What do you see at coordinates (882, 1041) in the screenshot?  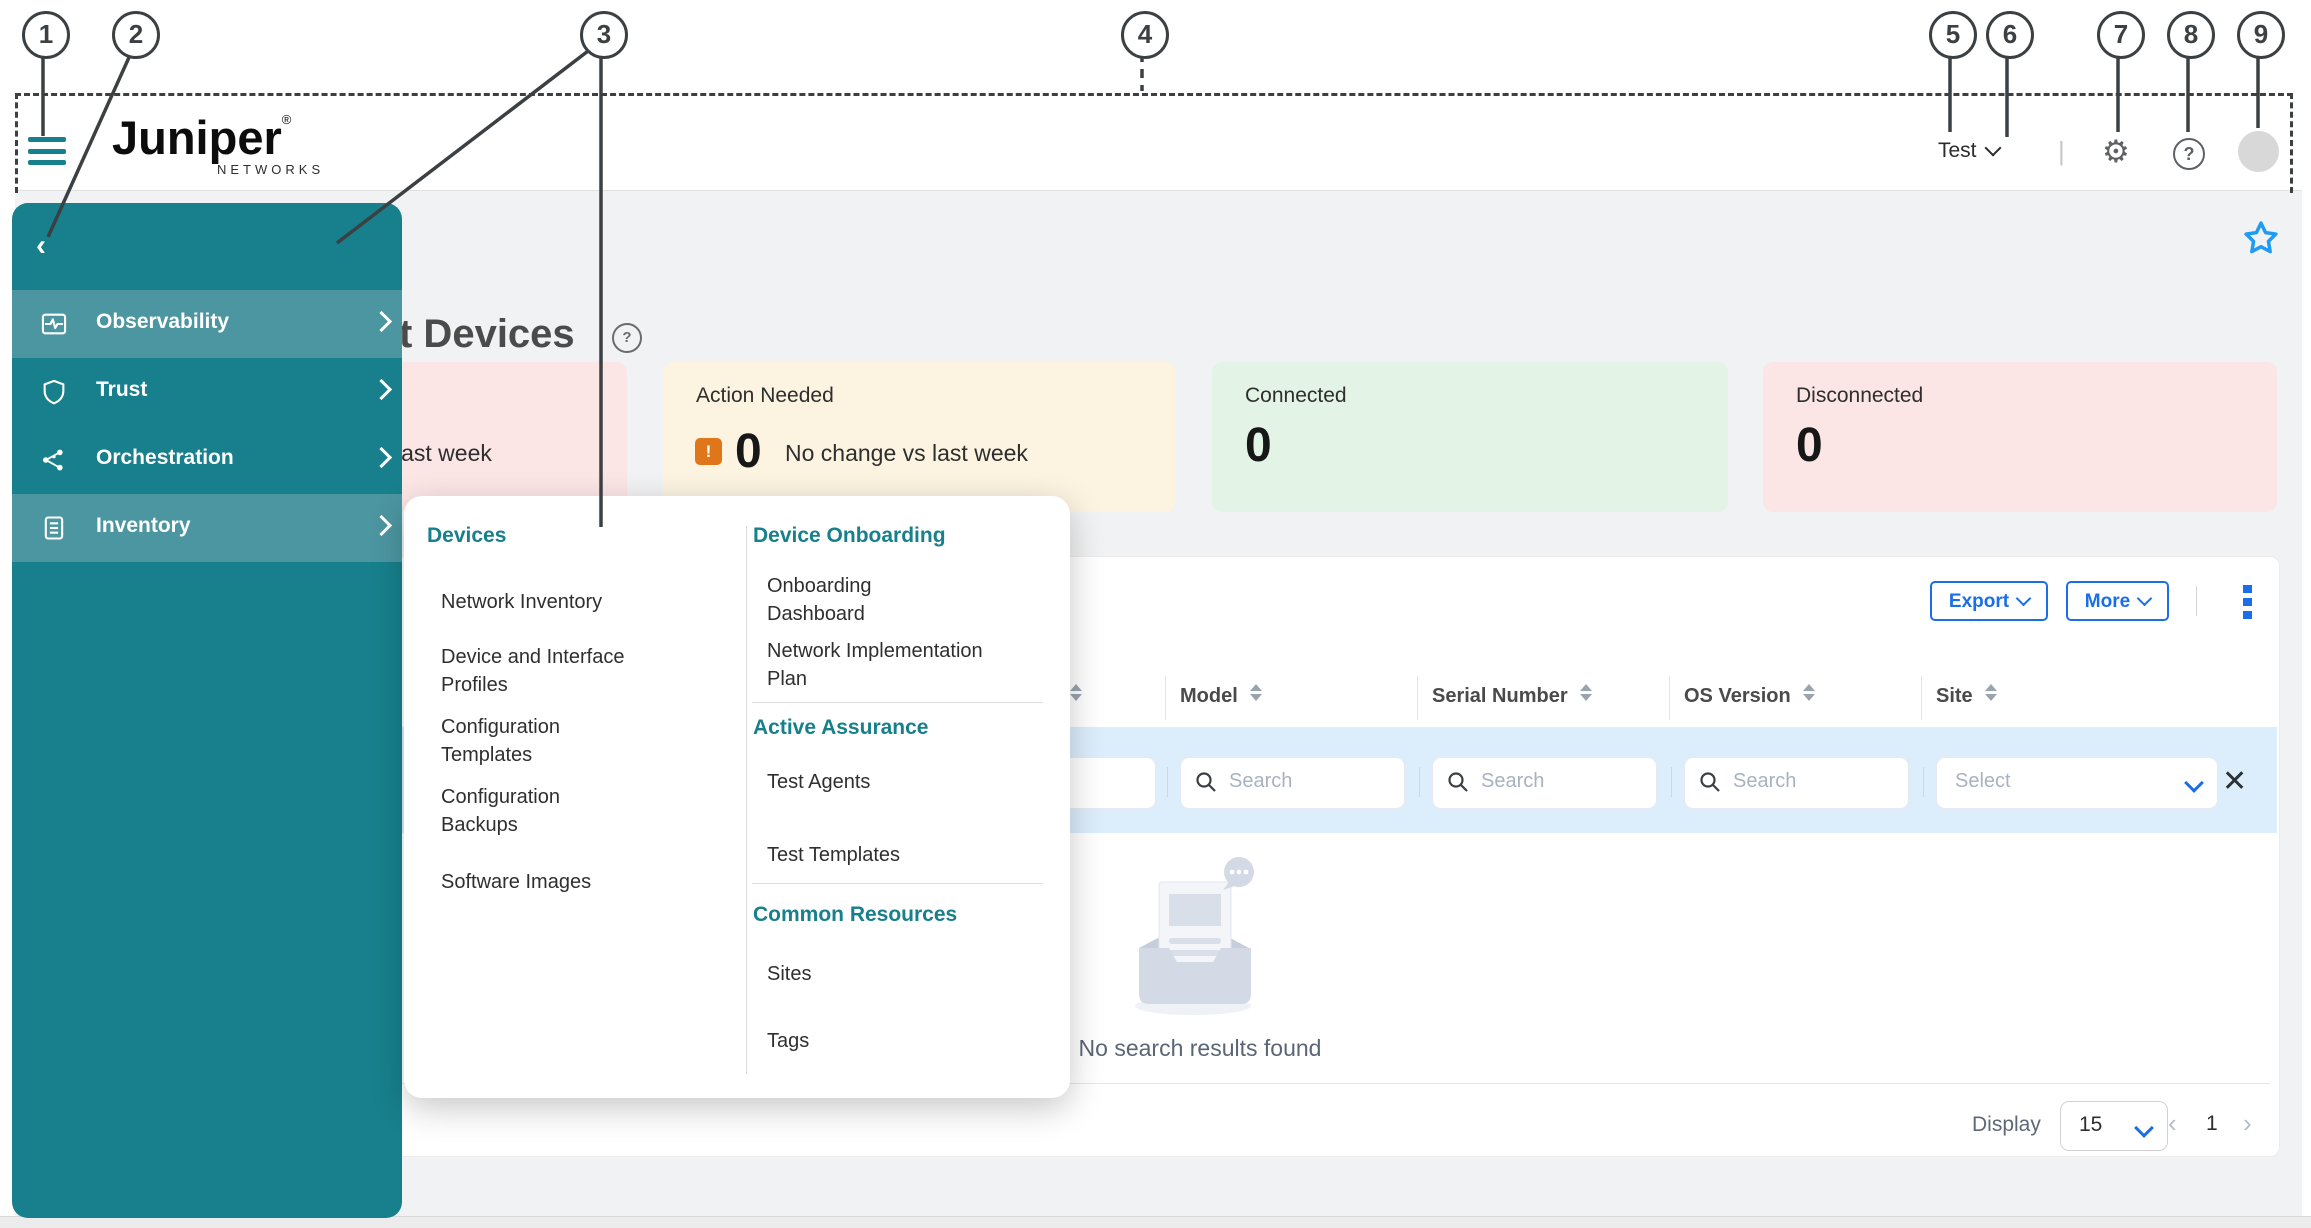 I see `flyout-item-tags: Tags` at bounding box center [882, 1041].